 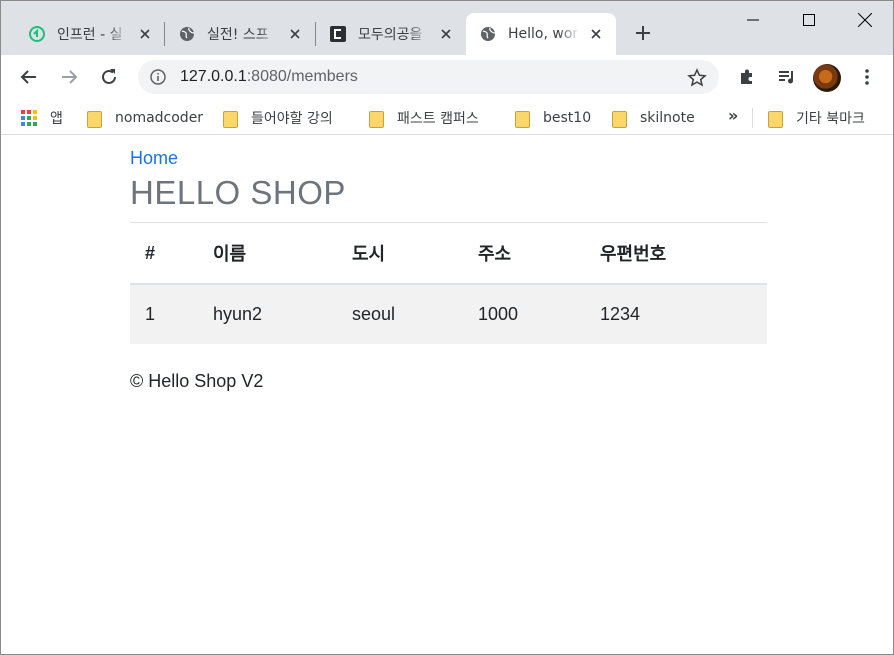 I want to click on bookmark-folder: best10, so click(x=553, y=118).